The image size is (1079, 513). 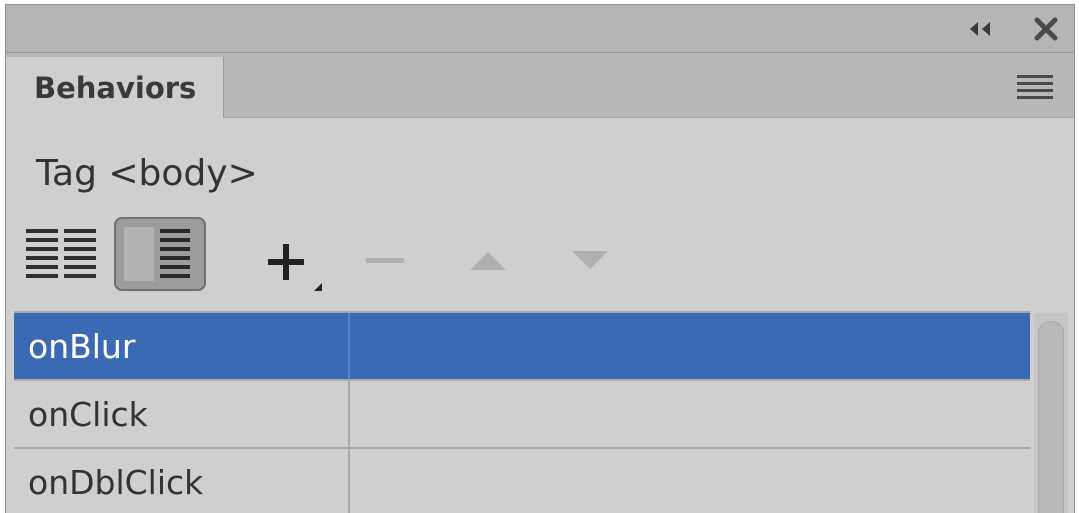 I want to click on tab-behaviors-label: Behaviors, so click(x=115, y=87).